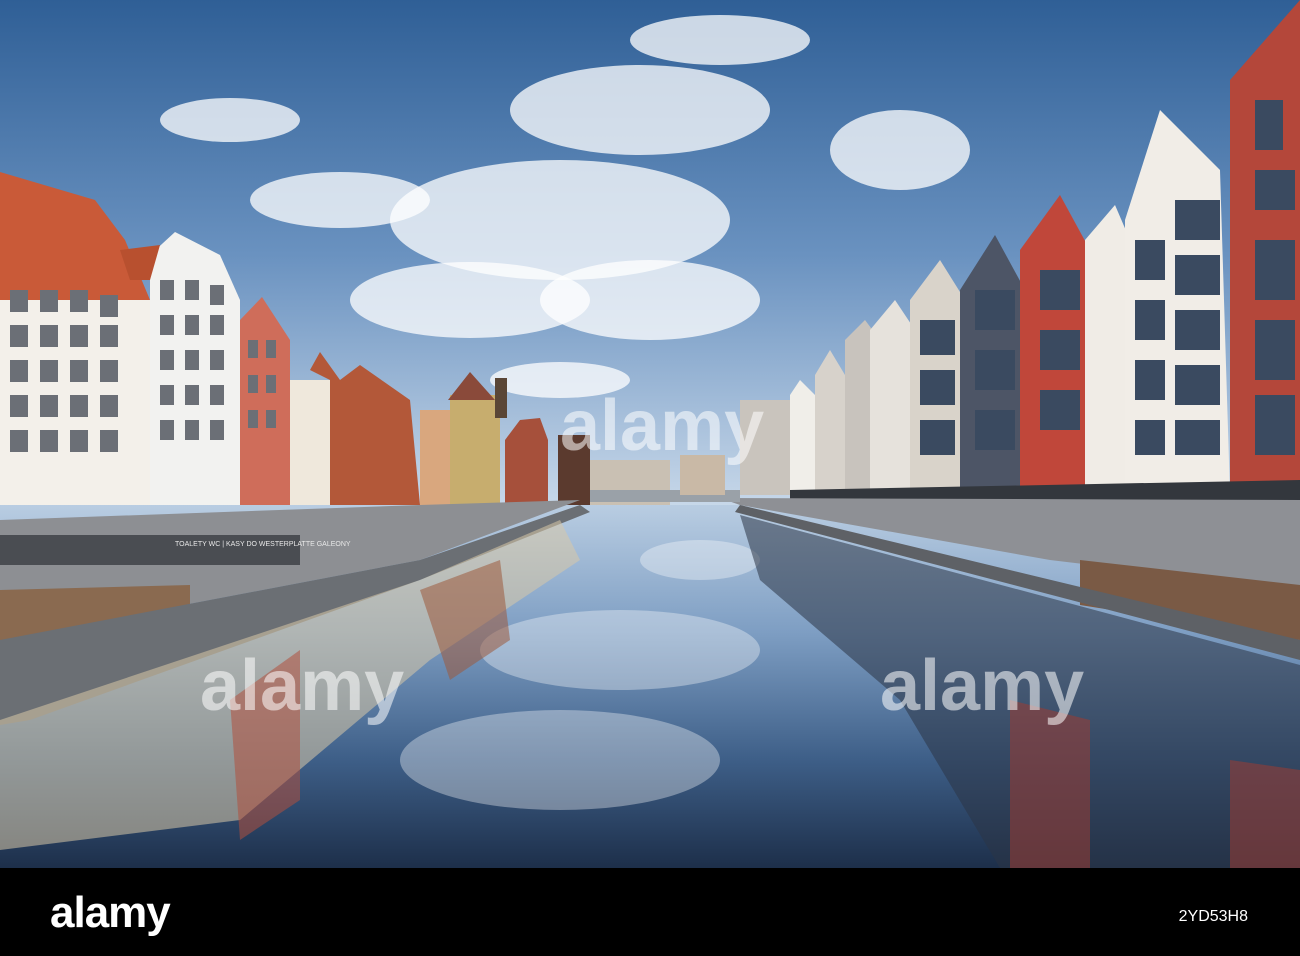 This screenshot has height=956, width=1300. What do you see at coordinates (110, 912) in the screenshot?
I see `alamy-logo: alamy` at bounding box center [110, 912].